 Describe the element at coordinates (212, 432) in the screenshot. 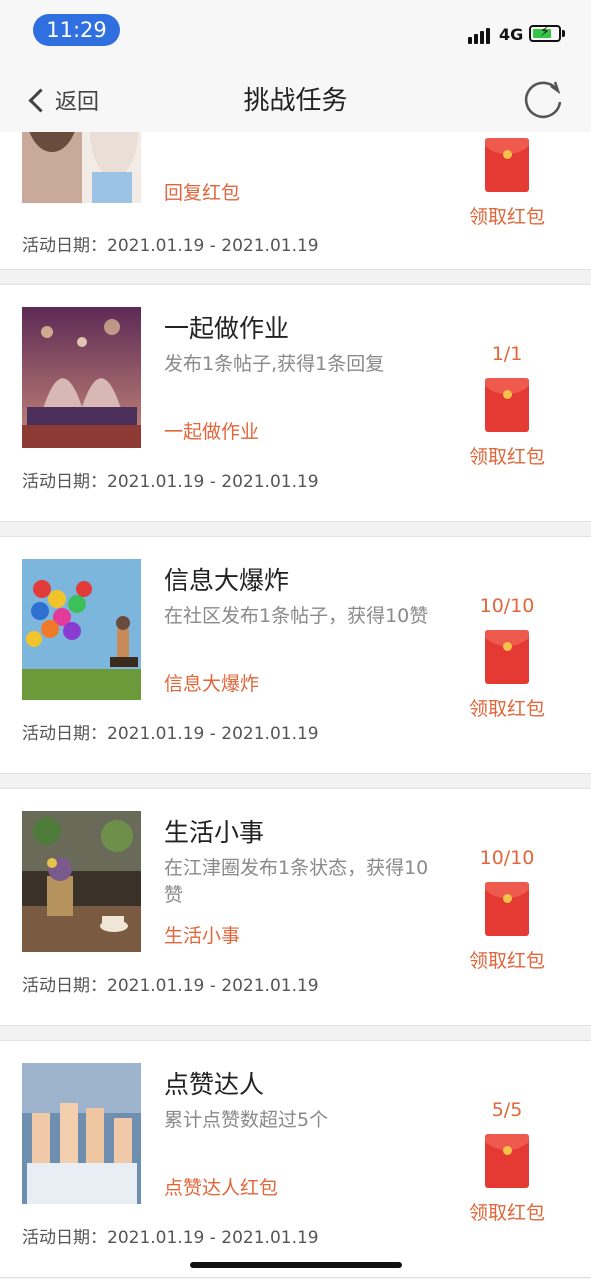

I see `task-reward-label: 一起做作业` at that location.